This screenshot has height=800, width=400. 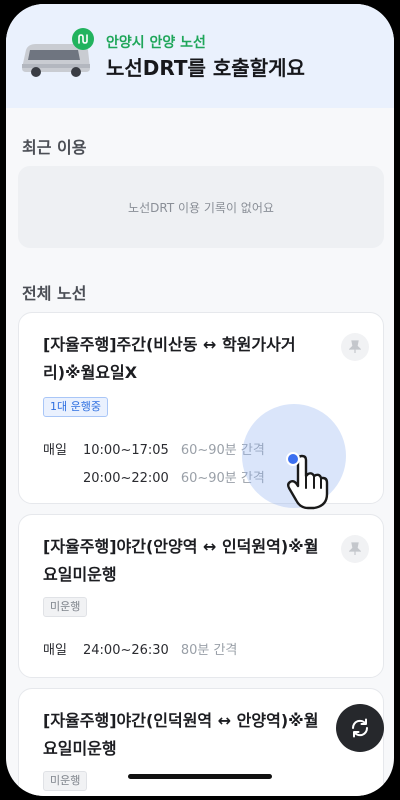 I want to click on tap-point-indicator, so click(x=293, y=459).